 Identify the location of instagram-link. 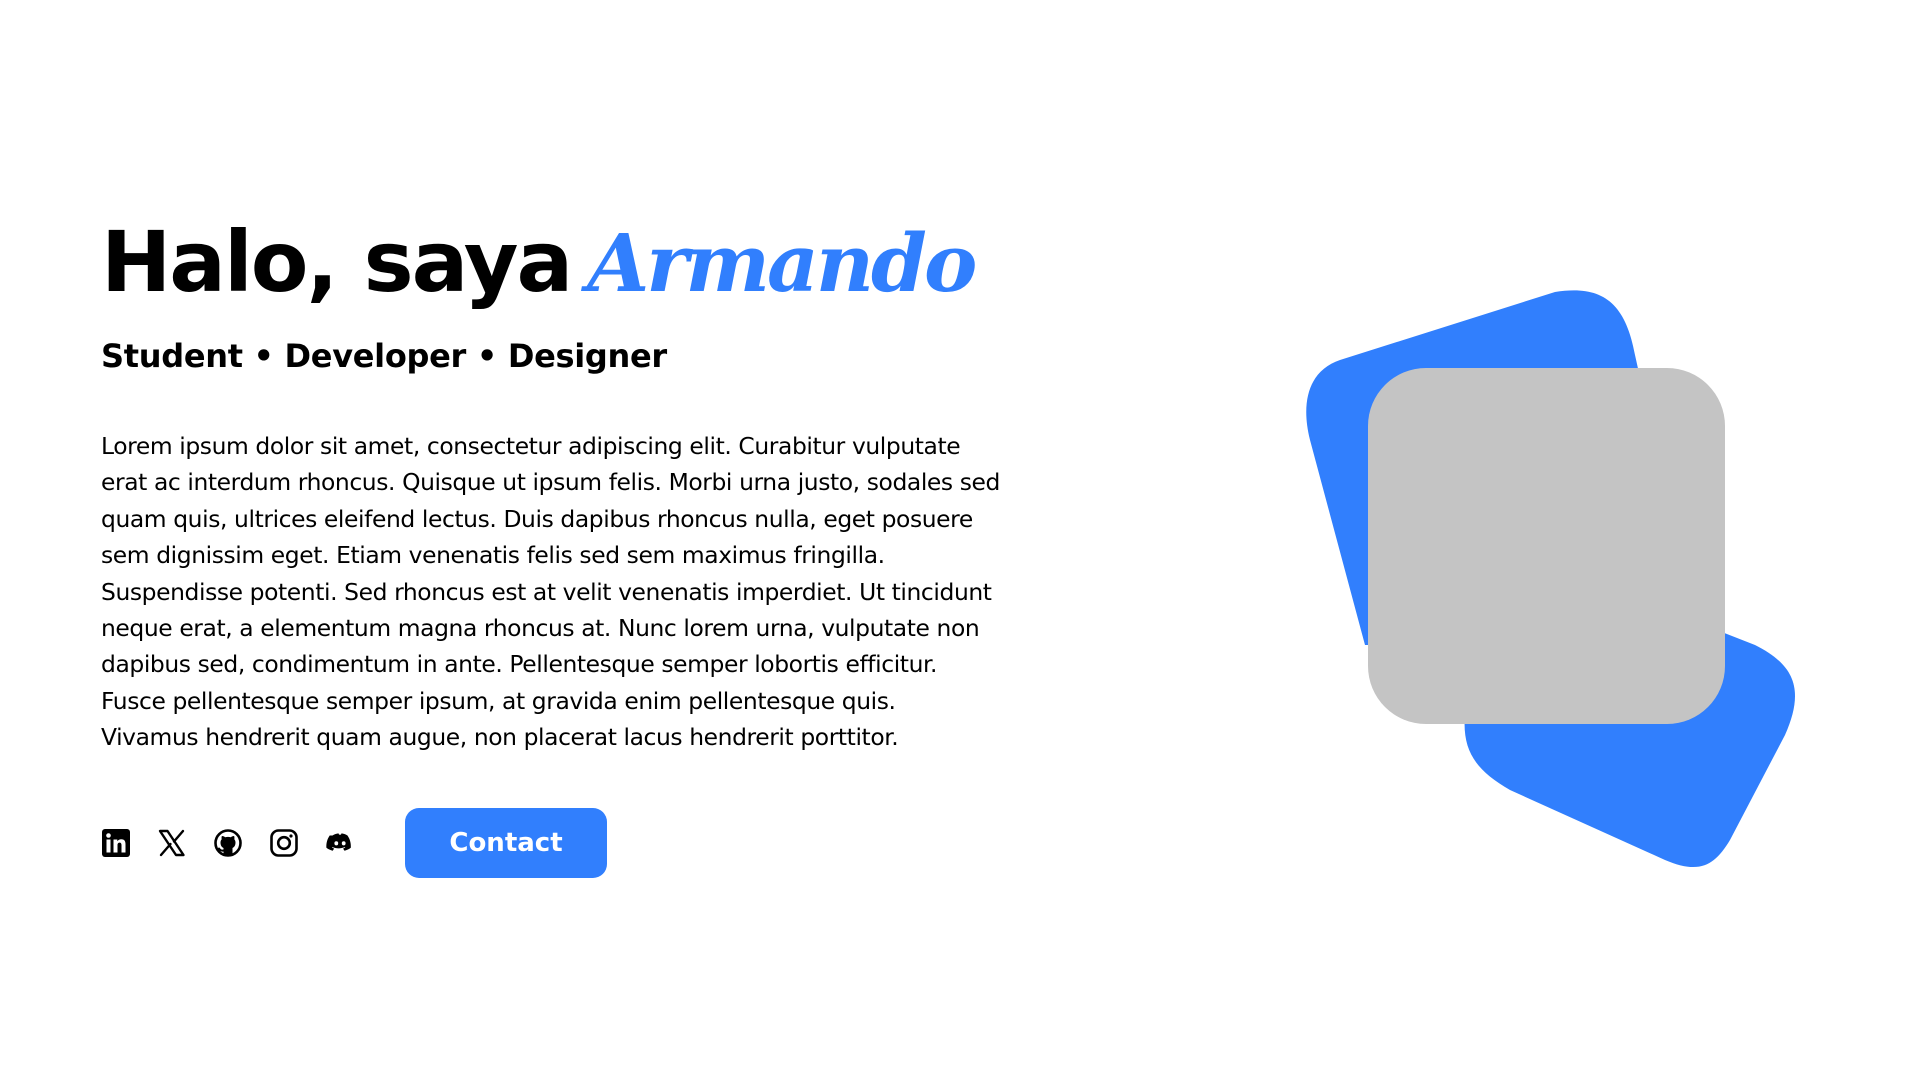
(284, 843).